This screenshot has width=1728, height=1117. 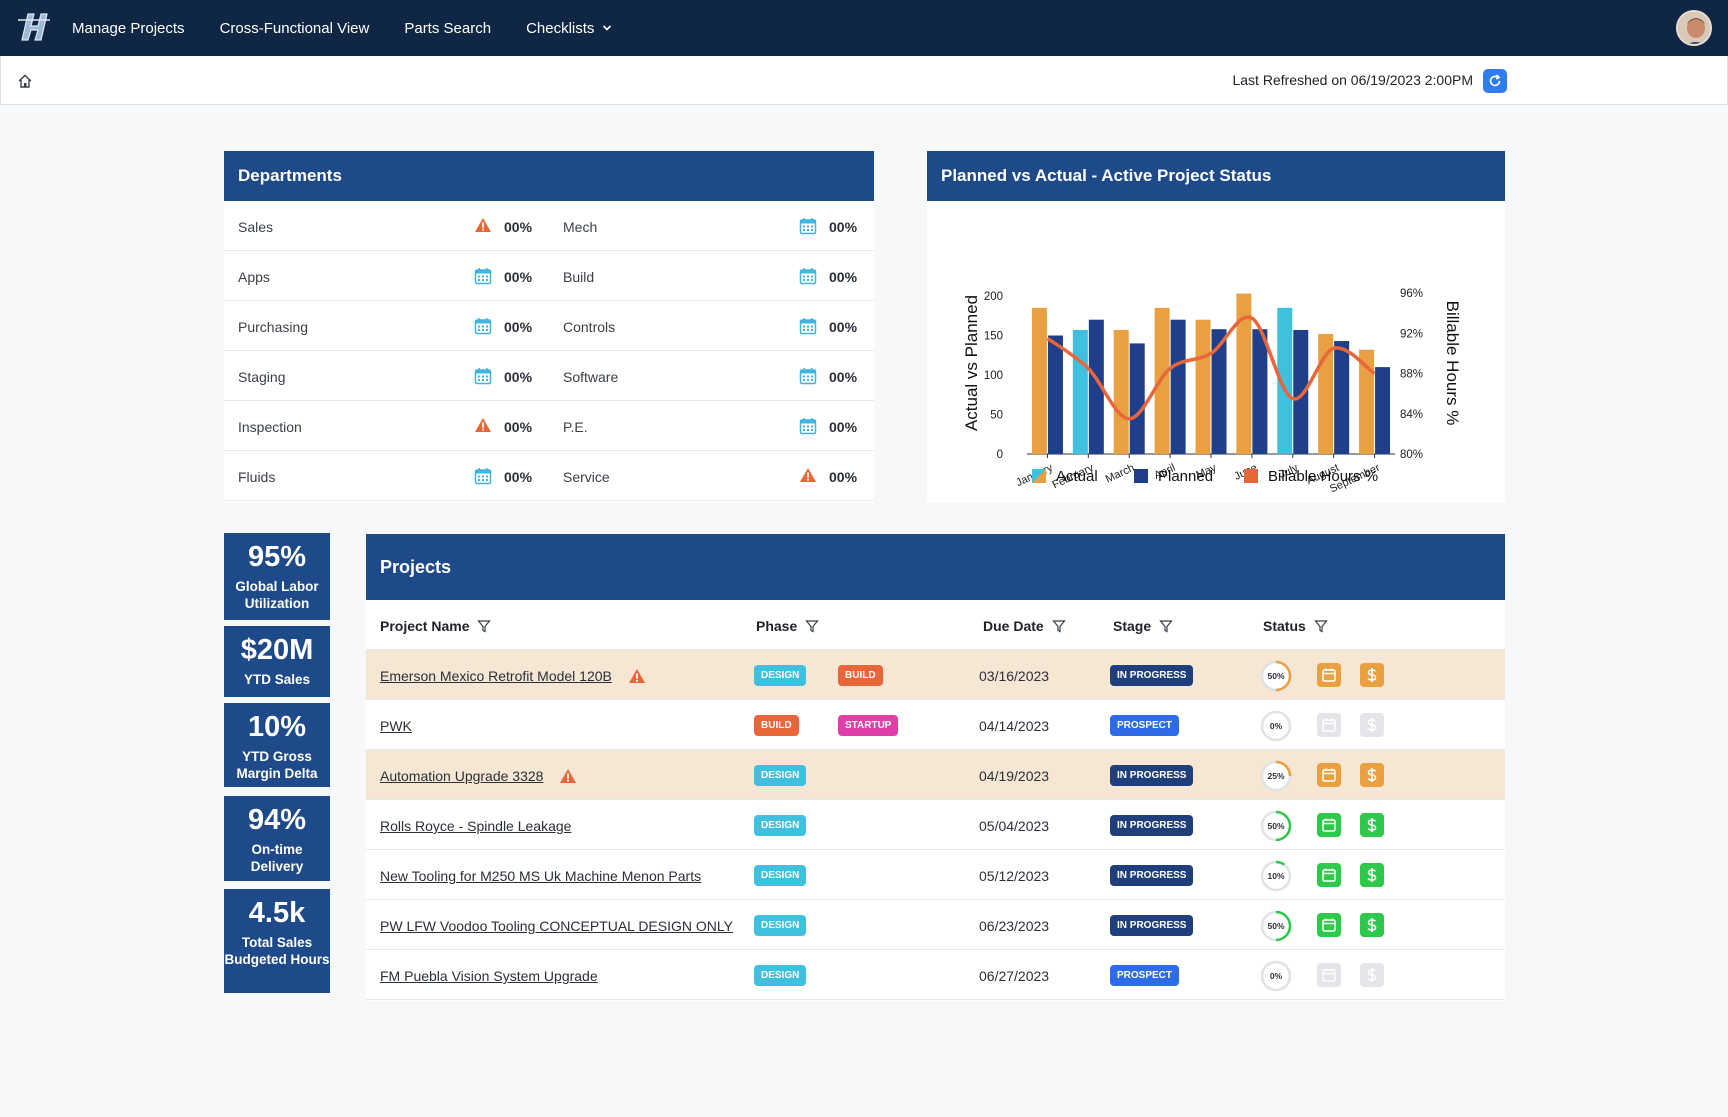 I want to click on col-due-date: Due Date, so click(x=1024, y=626).